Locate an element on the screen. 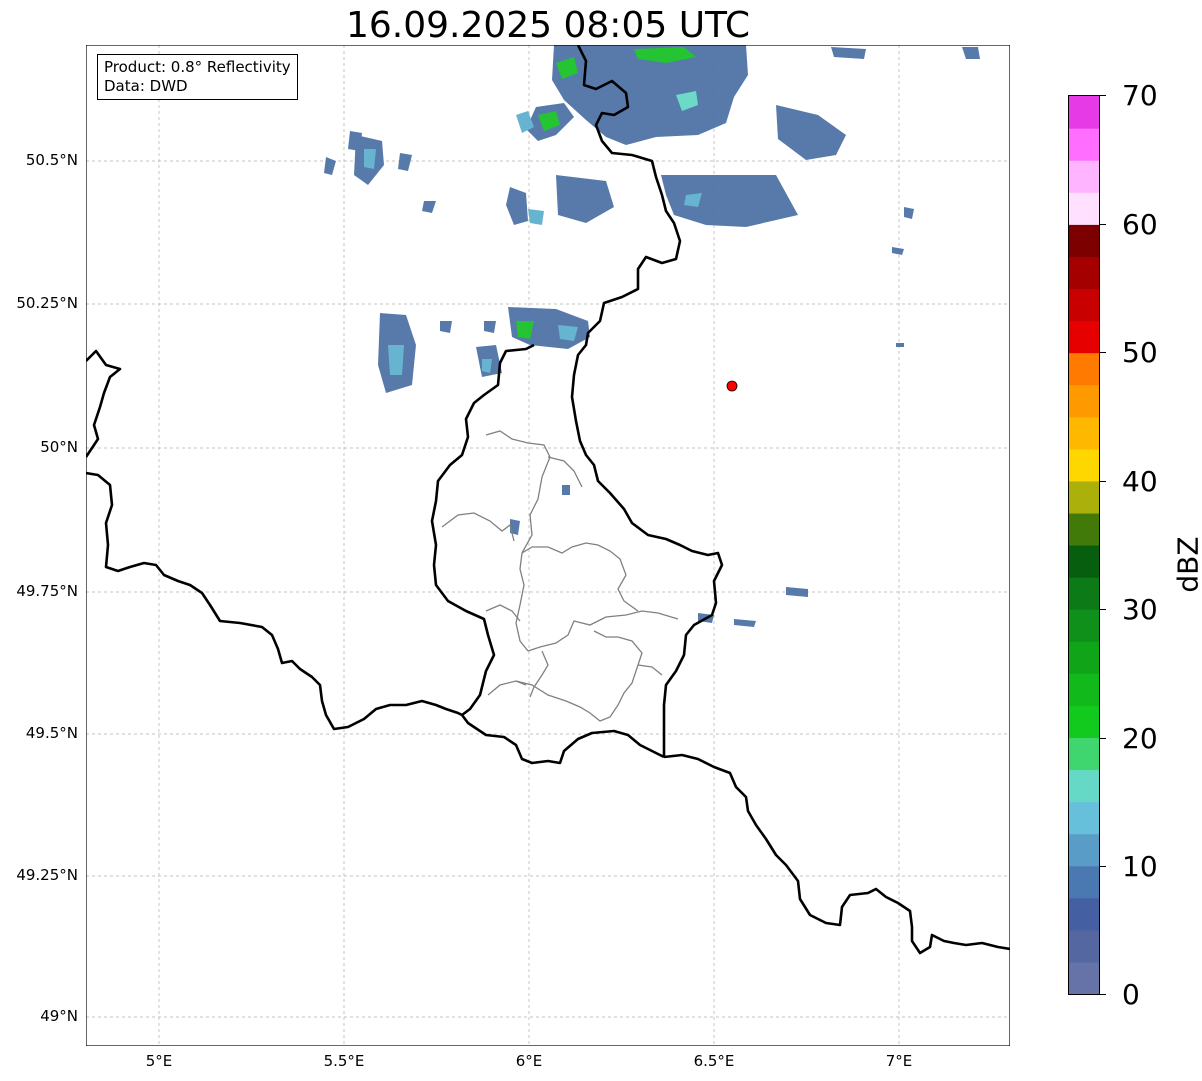 The width and height of the screenshot is (1202, 1081). lat-tick-label: 49°N is located at coordinates (59, 1016).